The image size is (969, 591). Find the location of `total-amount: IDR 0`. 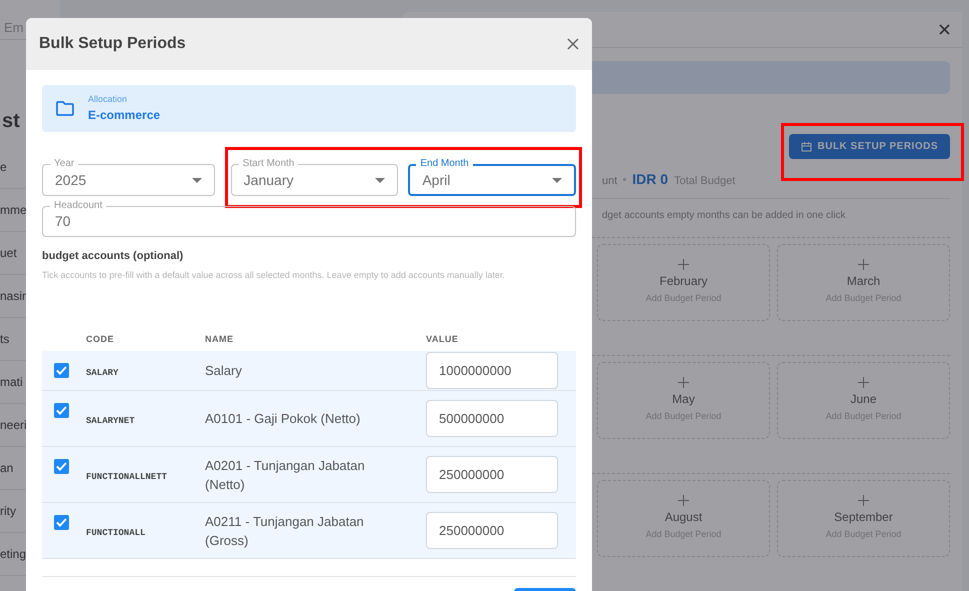

total-amount: IDR 0 is located at coordinates (650, 179).